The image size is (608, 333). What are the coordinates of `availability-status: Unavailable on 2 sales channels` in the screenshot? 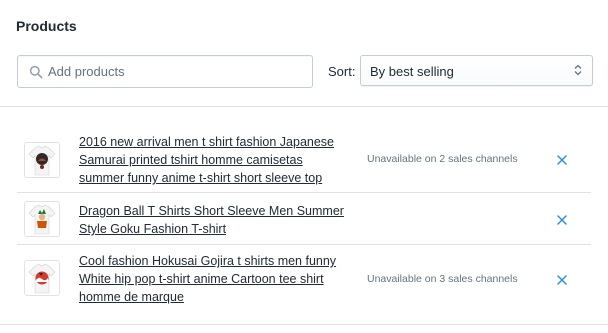 It's located at (442, 159).